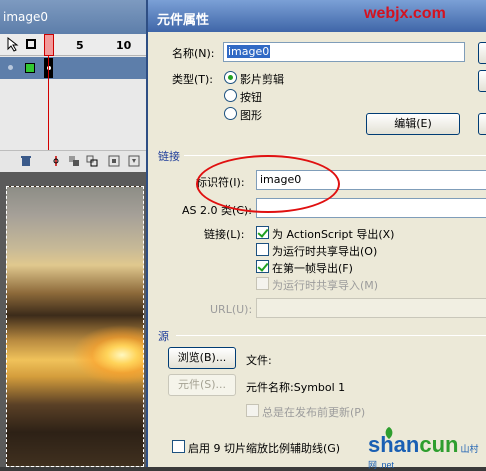  What do you see at coordinates (314, 412) in the screenshot?
I see `always-update-label: 总是在发布前更新(P)` at bounding box center [314, 412].